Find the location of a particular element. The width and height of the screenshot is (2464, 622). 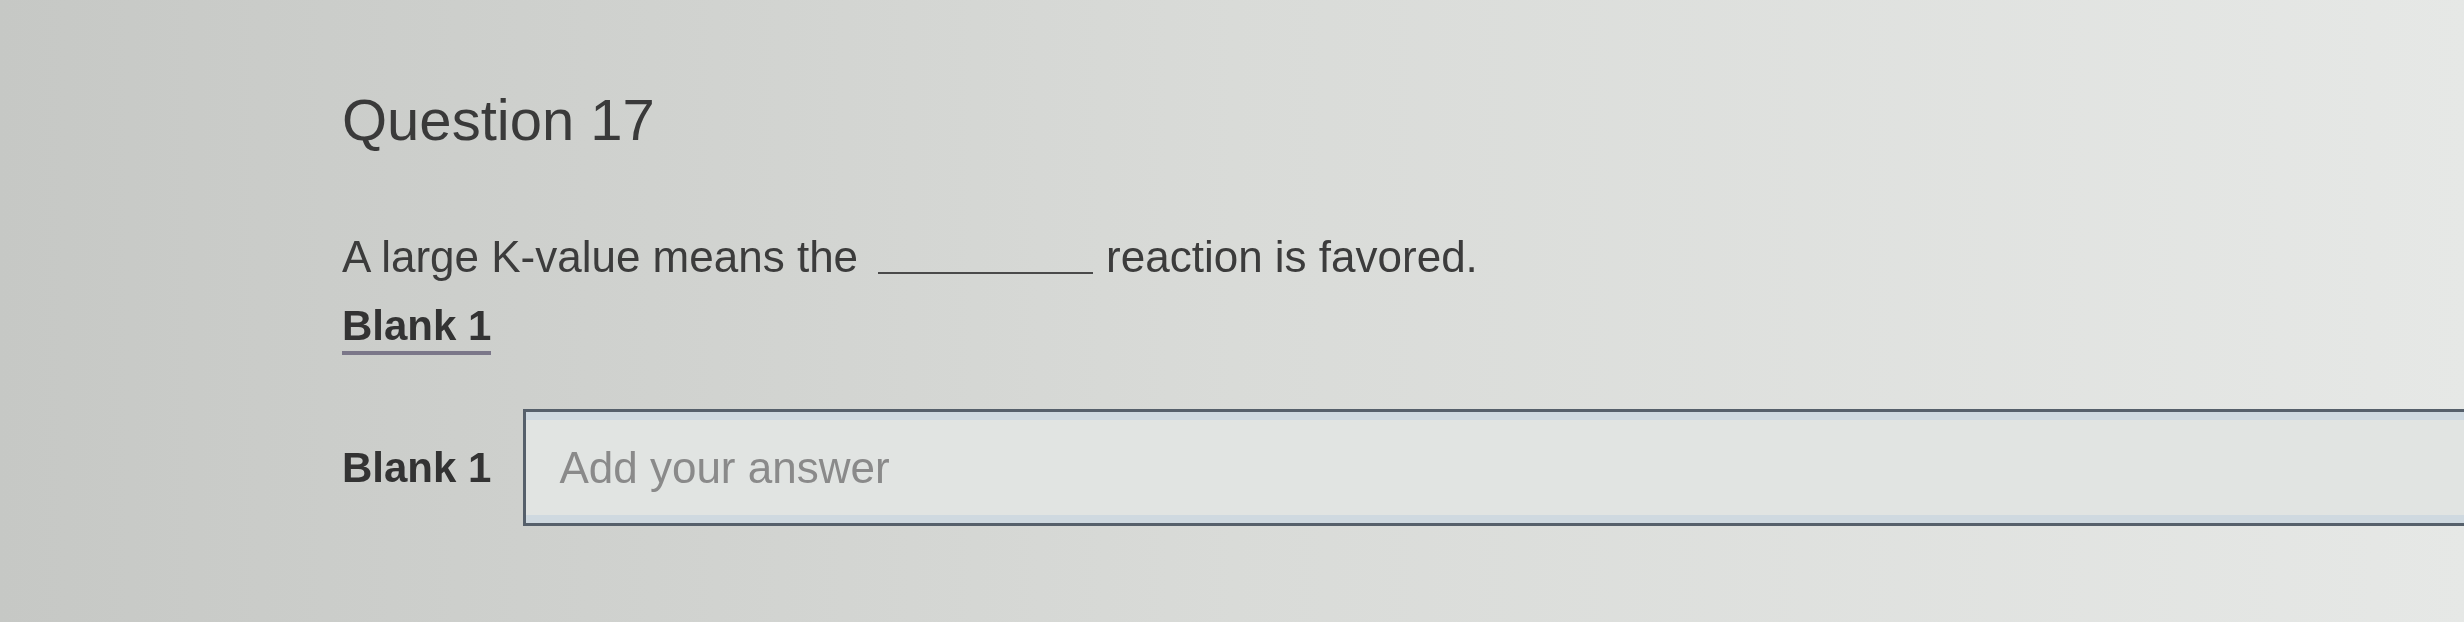

question-text: A large K-value means the is located at coordinates (600, 257).